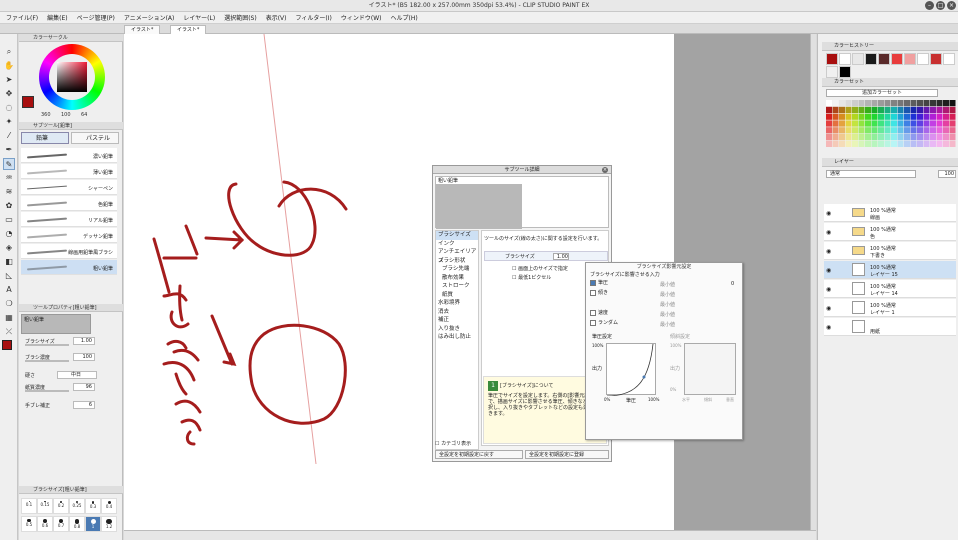 The image size is (958, 540). I want to click on size-preset-cell: 0.5, so click(29, 524).